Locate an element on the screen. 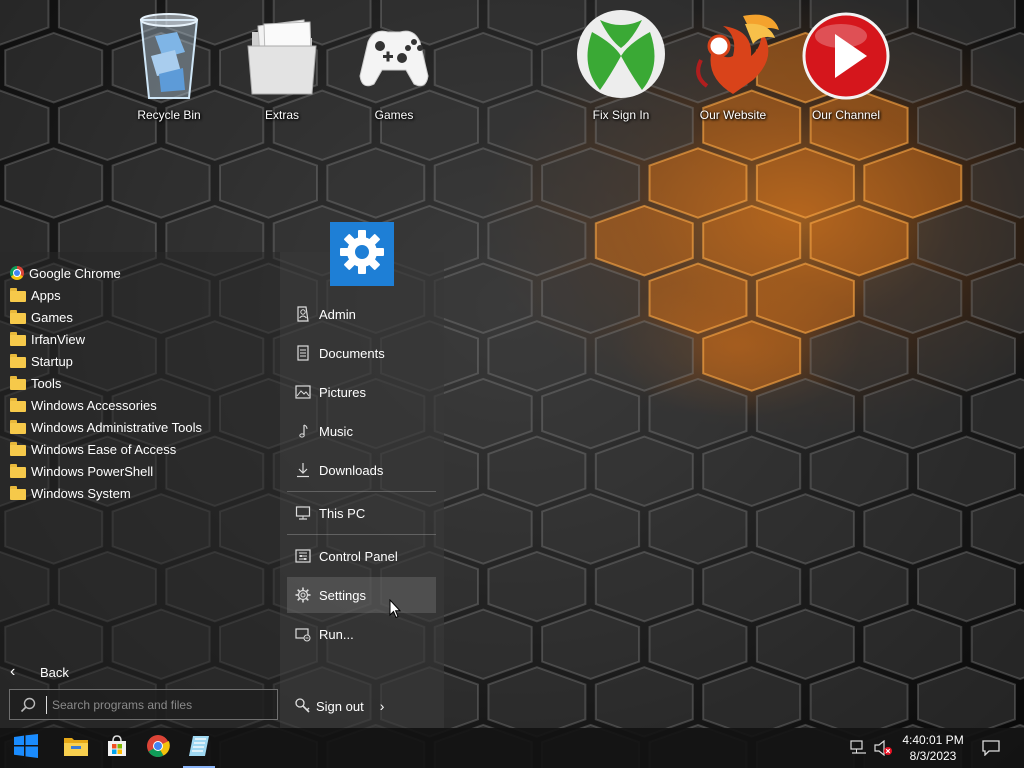 This screenshot has width=1024, height=768. file-explorer-icon is located at coordinates (76, 748).